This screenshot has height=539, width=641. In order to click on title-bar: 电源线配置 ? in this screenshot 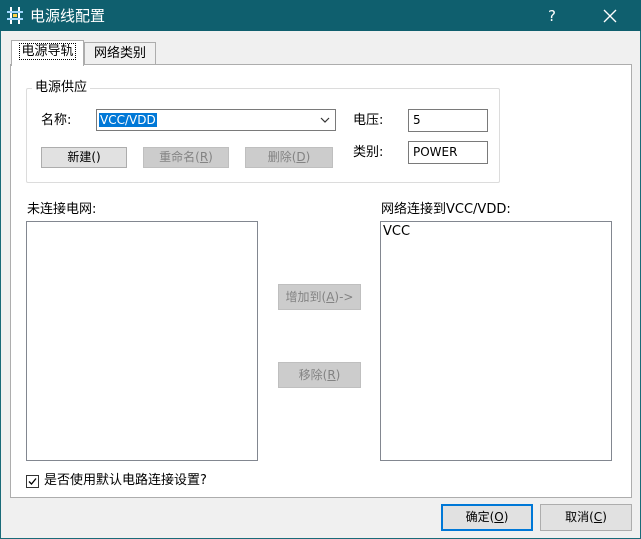, I will do `click(320, 15)`.